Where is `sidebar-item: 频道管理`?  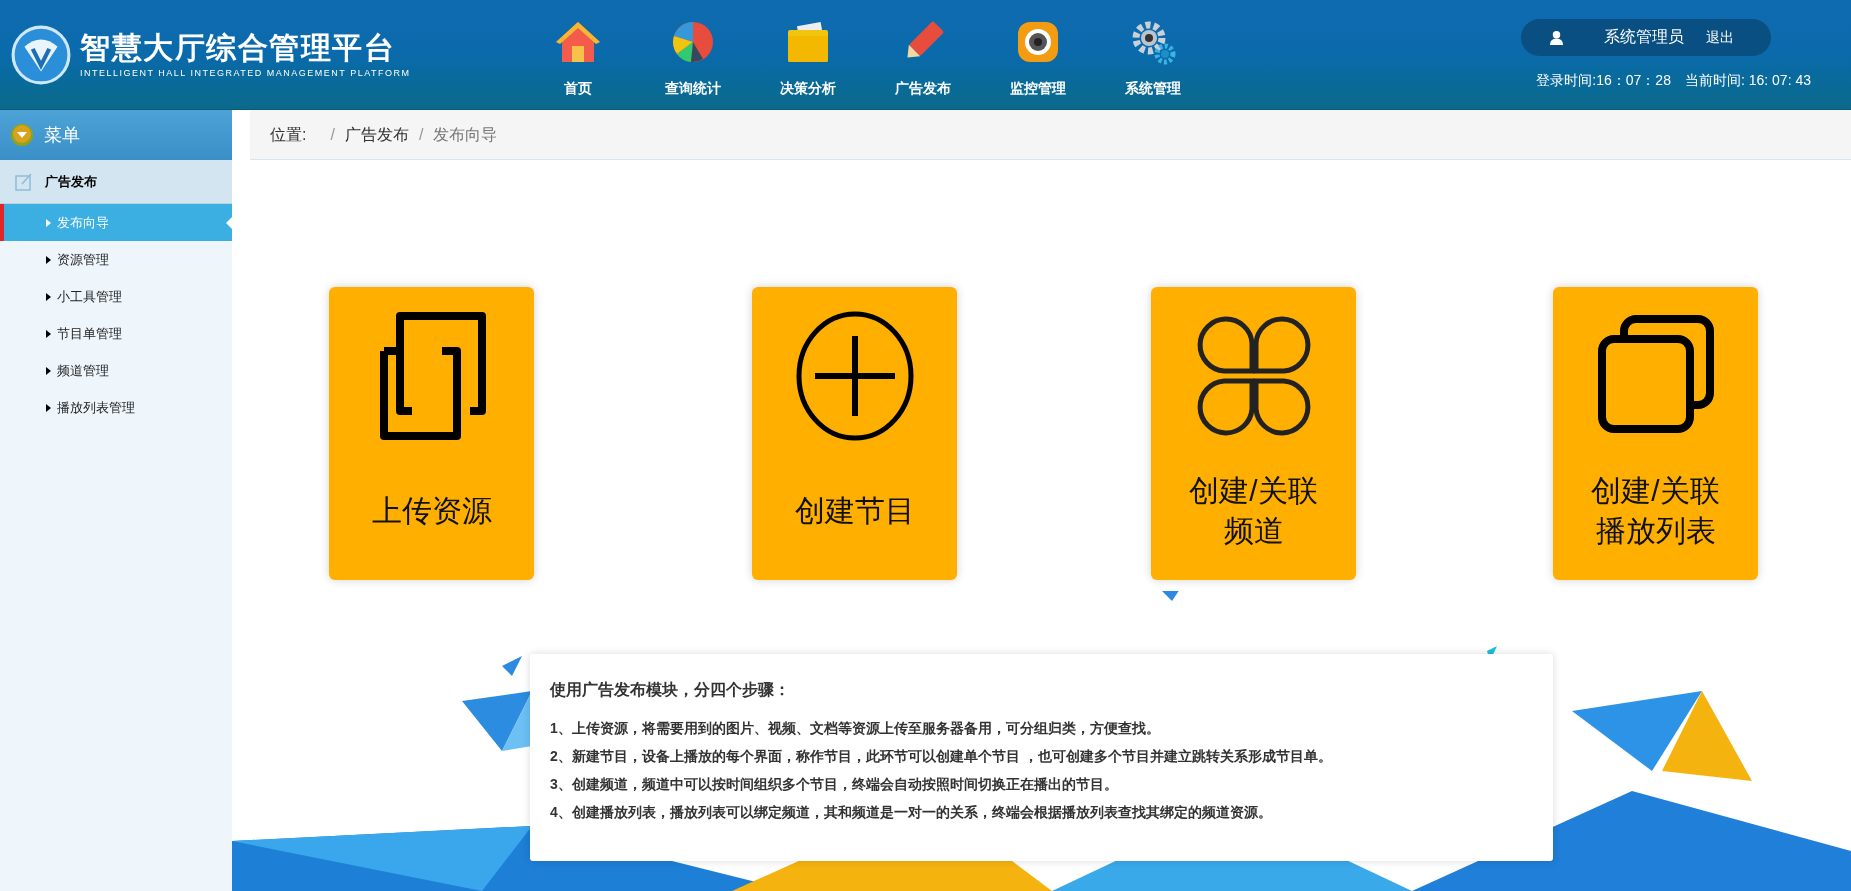
sidebar-item: 频道管理 is located at coordinates (116, 370).